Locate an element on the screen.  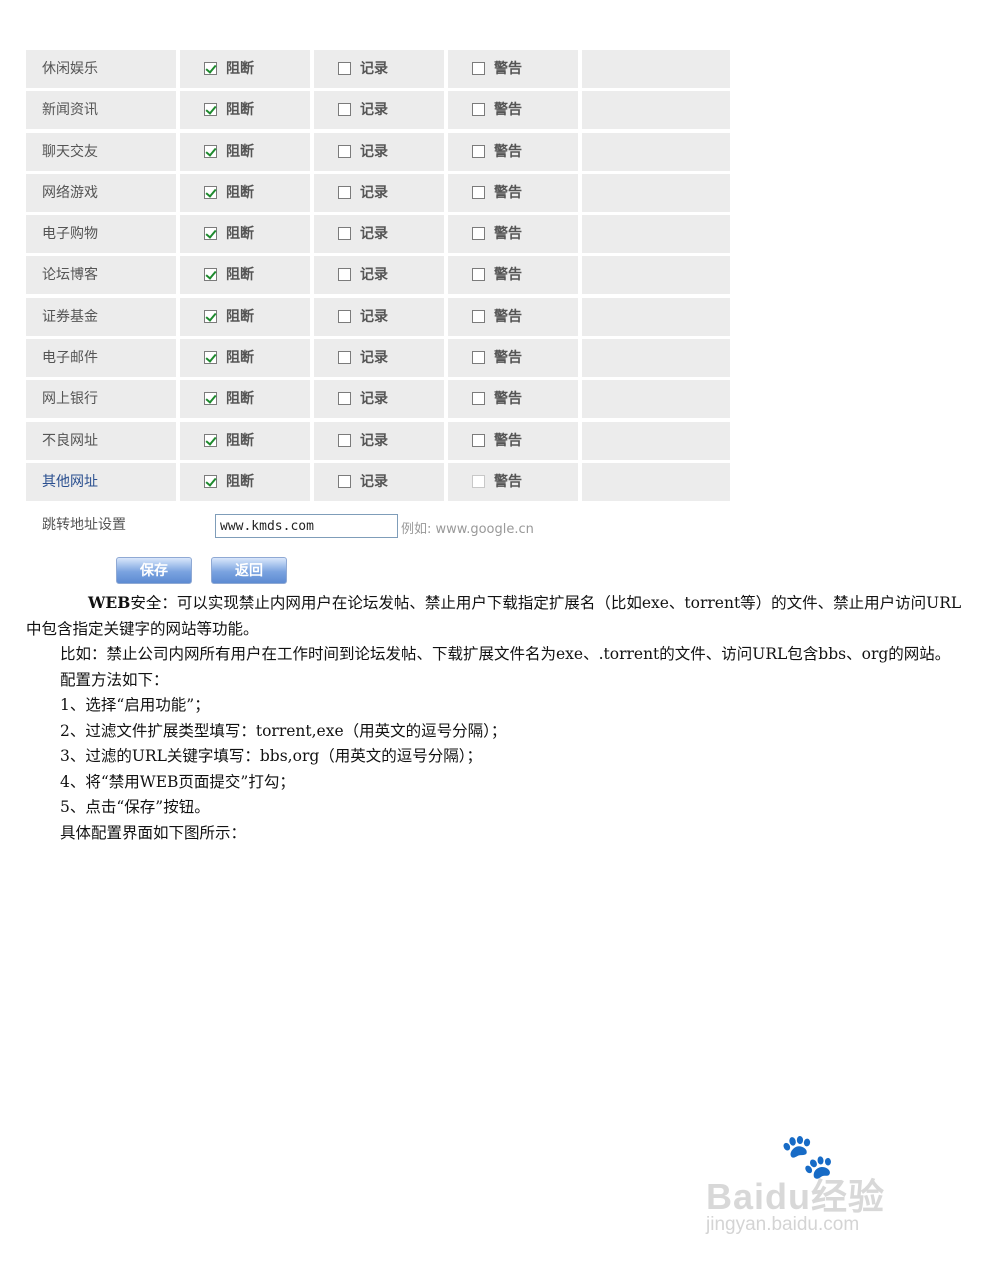
category-row: 聊天交友 阻断 记录 警告 is located at coordinates (378, 151).